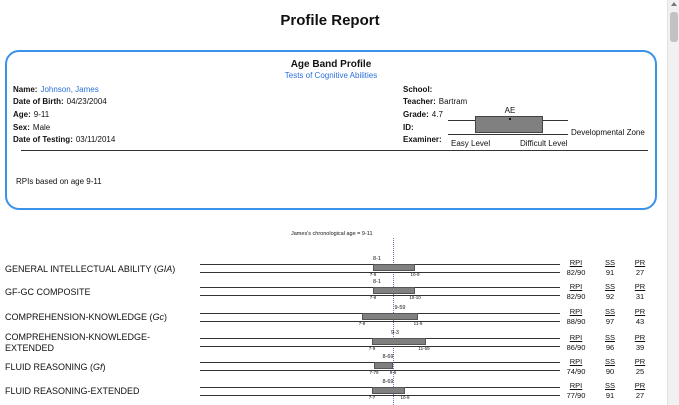  What do you see at coordinates (43, 139) in the screenshot?
I see `testing-date-label: Date of Testing:` at bounding box center [43, 139].